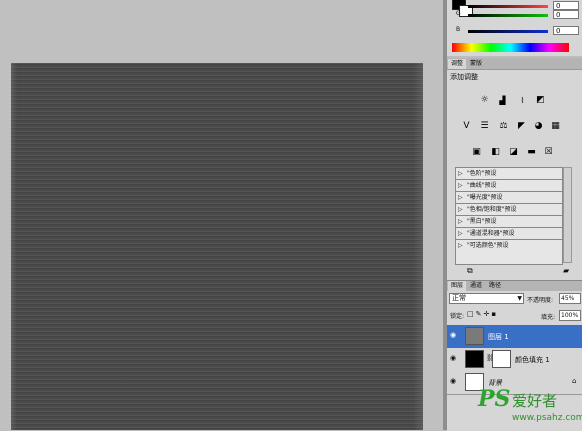 This screenshot has height=431, width=582. What do you see at coordinates (495, 286) in the screenshot?
I see `tab-paths: 路径` at bounding box center [495, 286].